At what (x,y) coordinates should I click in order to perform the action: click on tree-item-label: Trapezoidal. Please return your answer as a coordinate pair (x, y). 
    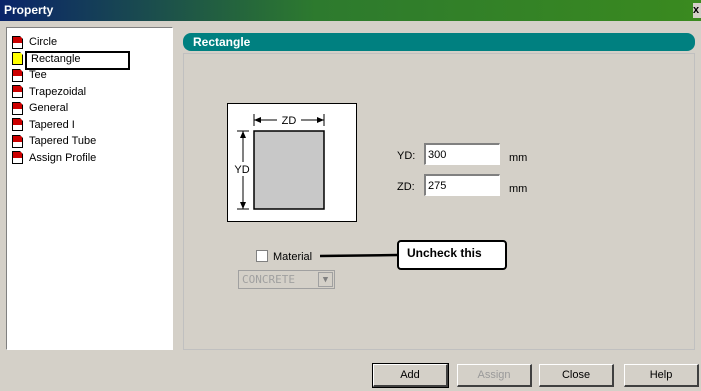
    Looking at the image, I should click on (58, 91).